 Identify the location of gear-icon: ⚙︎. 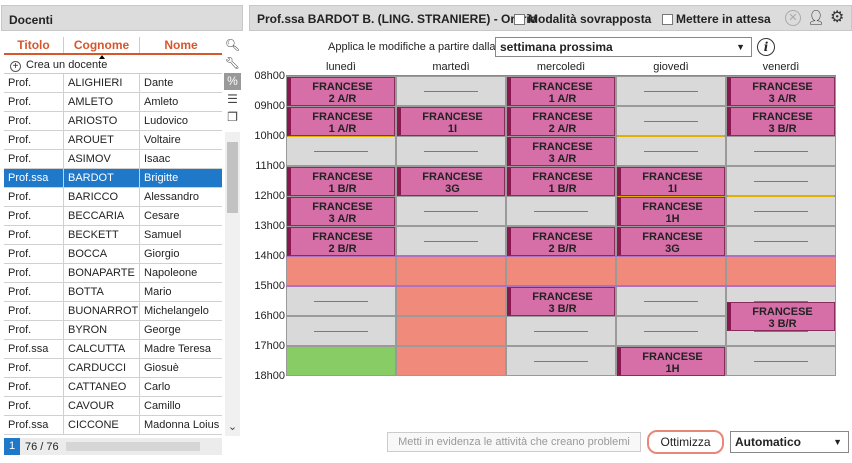
(837, 17).